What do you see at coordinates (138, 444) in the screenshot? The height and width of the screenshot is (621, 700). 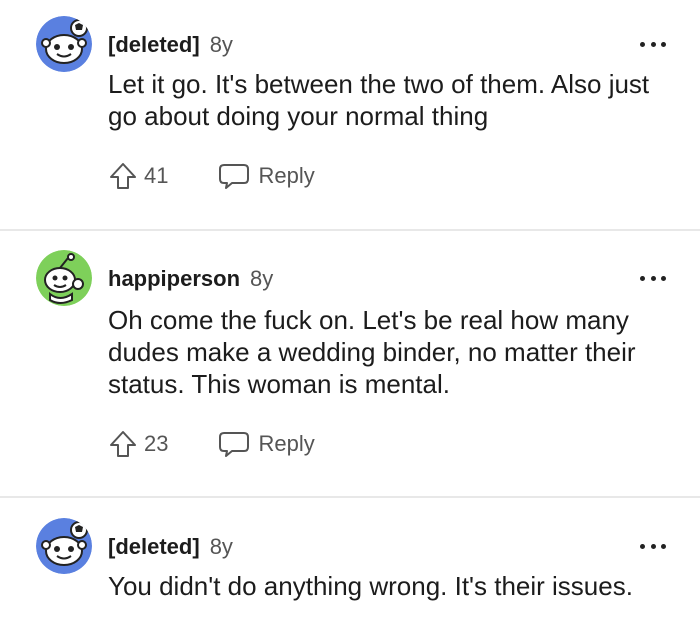 I see `upvote-button: 23` at bounding box center [138, 444].